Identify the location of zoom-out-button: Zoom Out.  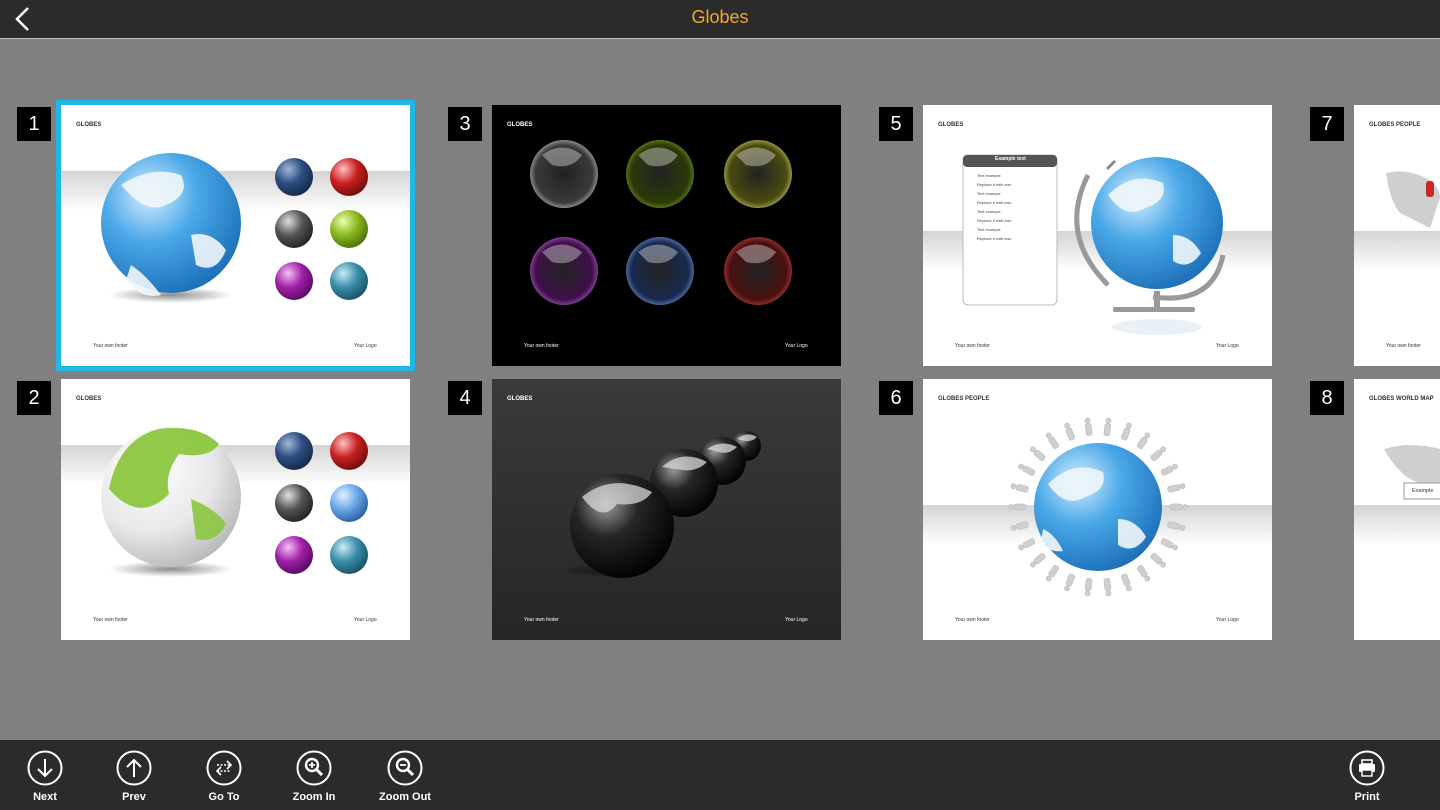
(405, 780).